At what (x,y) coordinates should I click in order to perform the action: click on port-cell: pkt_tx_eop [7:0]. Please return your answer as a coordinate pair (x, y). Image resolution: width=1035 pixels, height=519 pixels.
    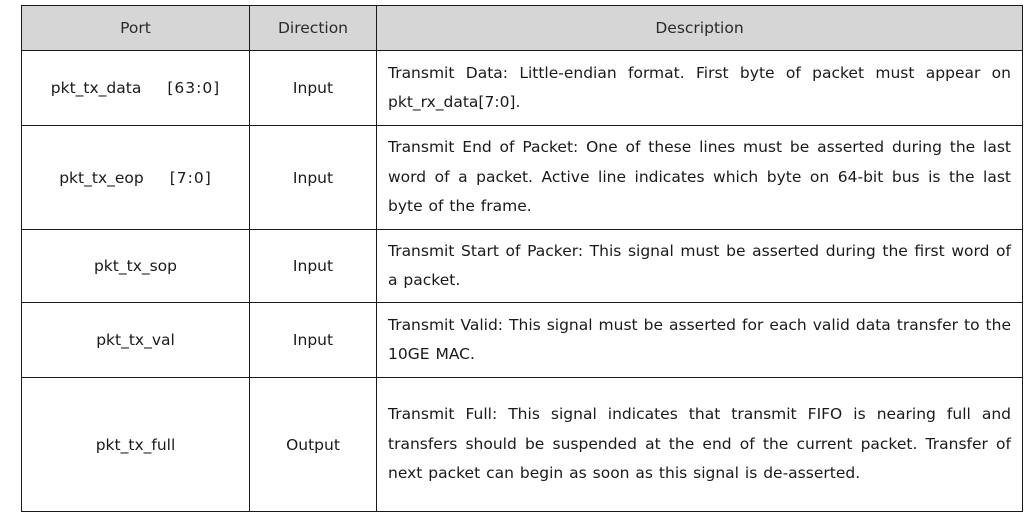
    Looking at the image, I should click on (135, 177).